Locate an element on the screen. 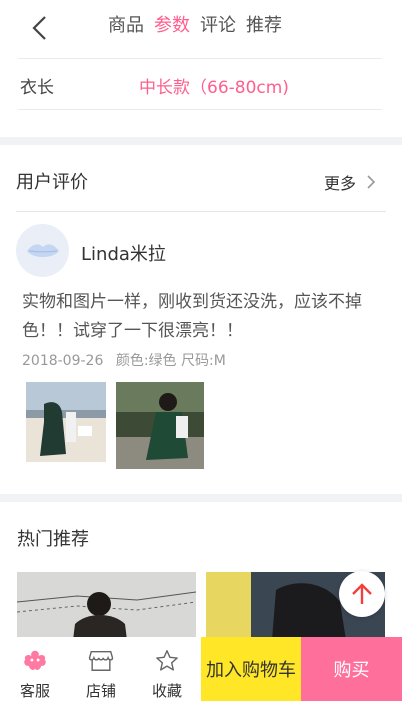  param-row: 衣长 中长款（66-80cm) is located at coordinates (200, 84).